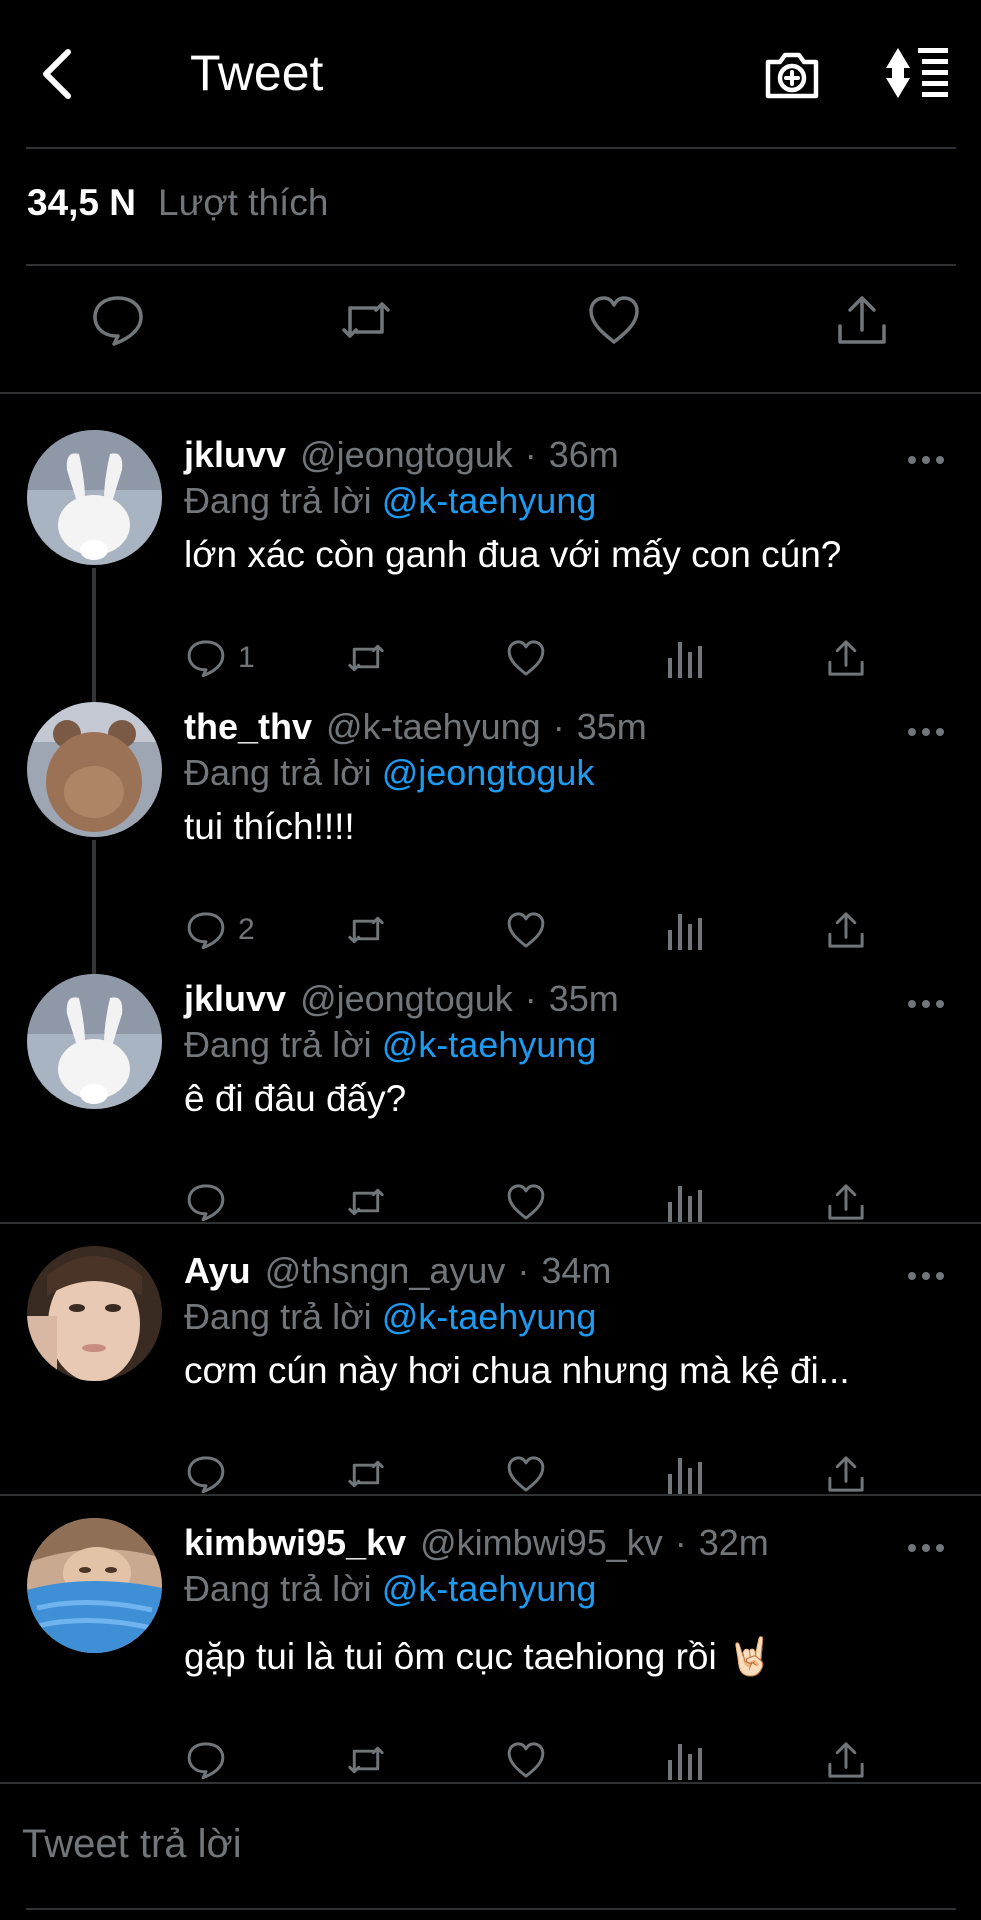  What do you see at coordinates (295, 1543) in the screenshot?
I see `display-name: kimbwi95_kv` at bounding box center [295, 1543].